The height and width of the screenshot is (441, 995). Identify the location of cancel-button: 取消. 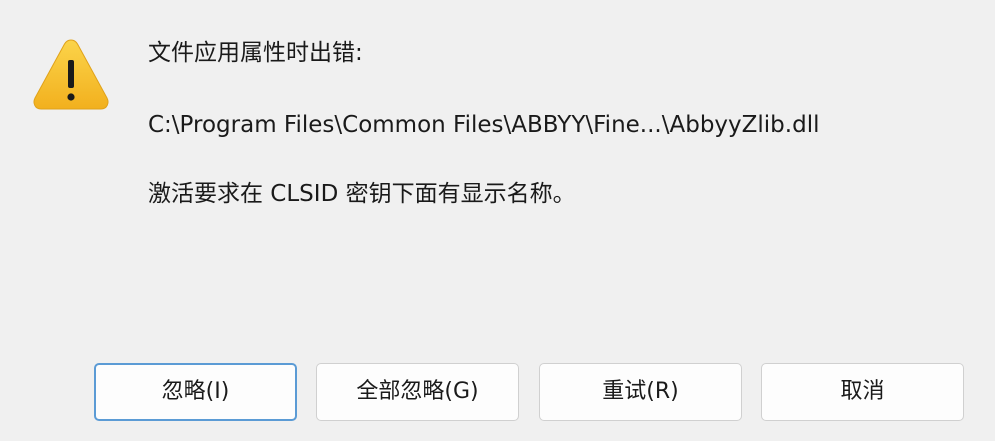
(862, 392).